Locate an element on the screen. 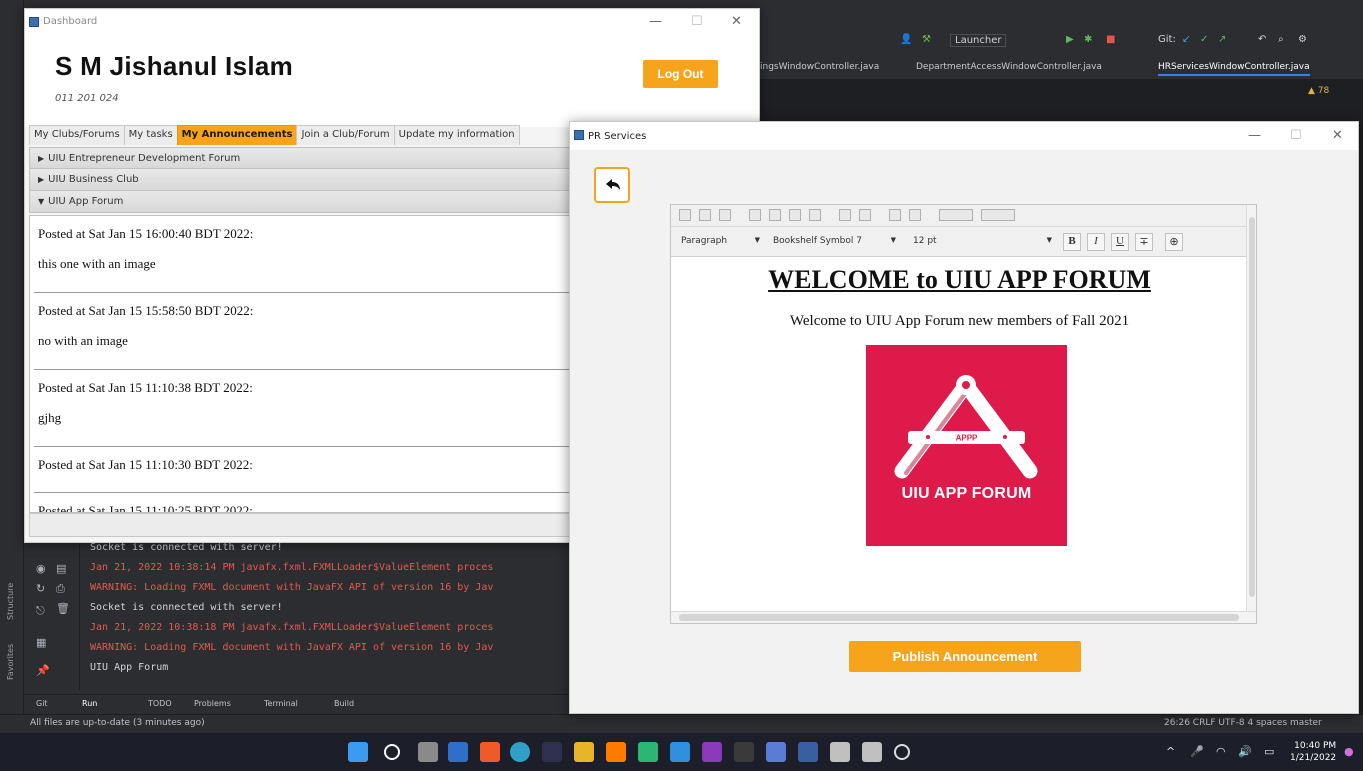 The image size is (1363, 771). illustrator-icon is located at coordinates (616, 752).